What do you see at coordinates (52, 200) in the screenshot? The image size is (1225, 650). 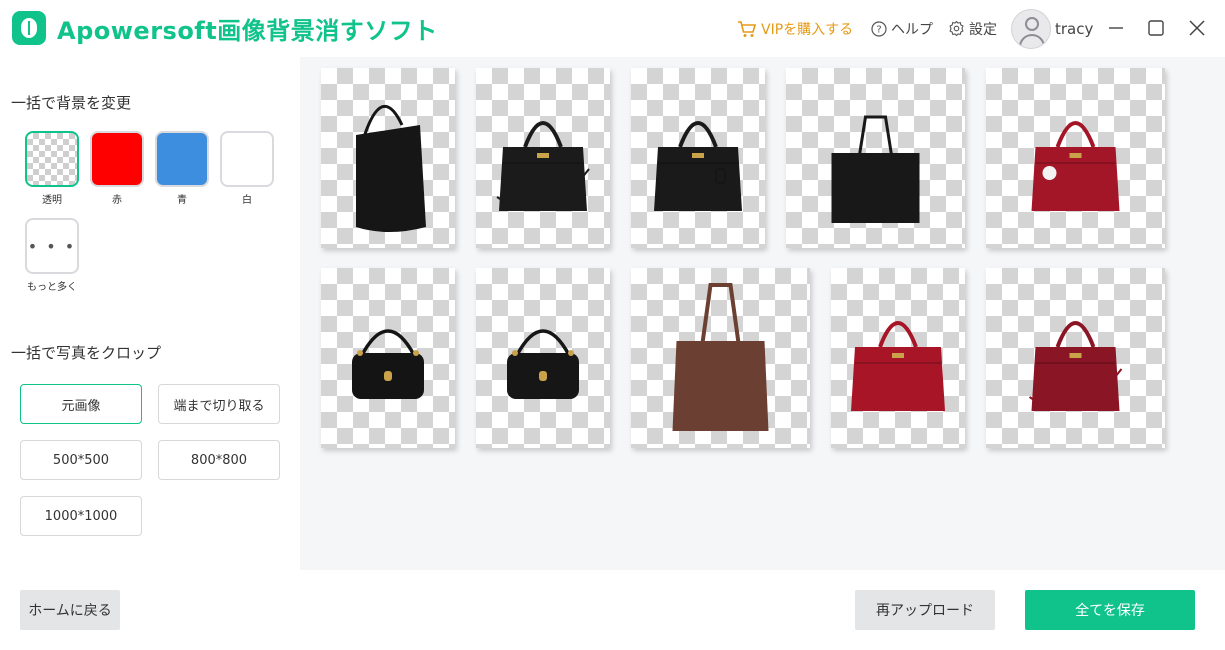 I see `swatch-label: 透明` at bounding box center [52, 200].